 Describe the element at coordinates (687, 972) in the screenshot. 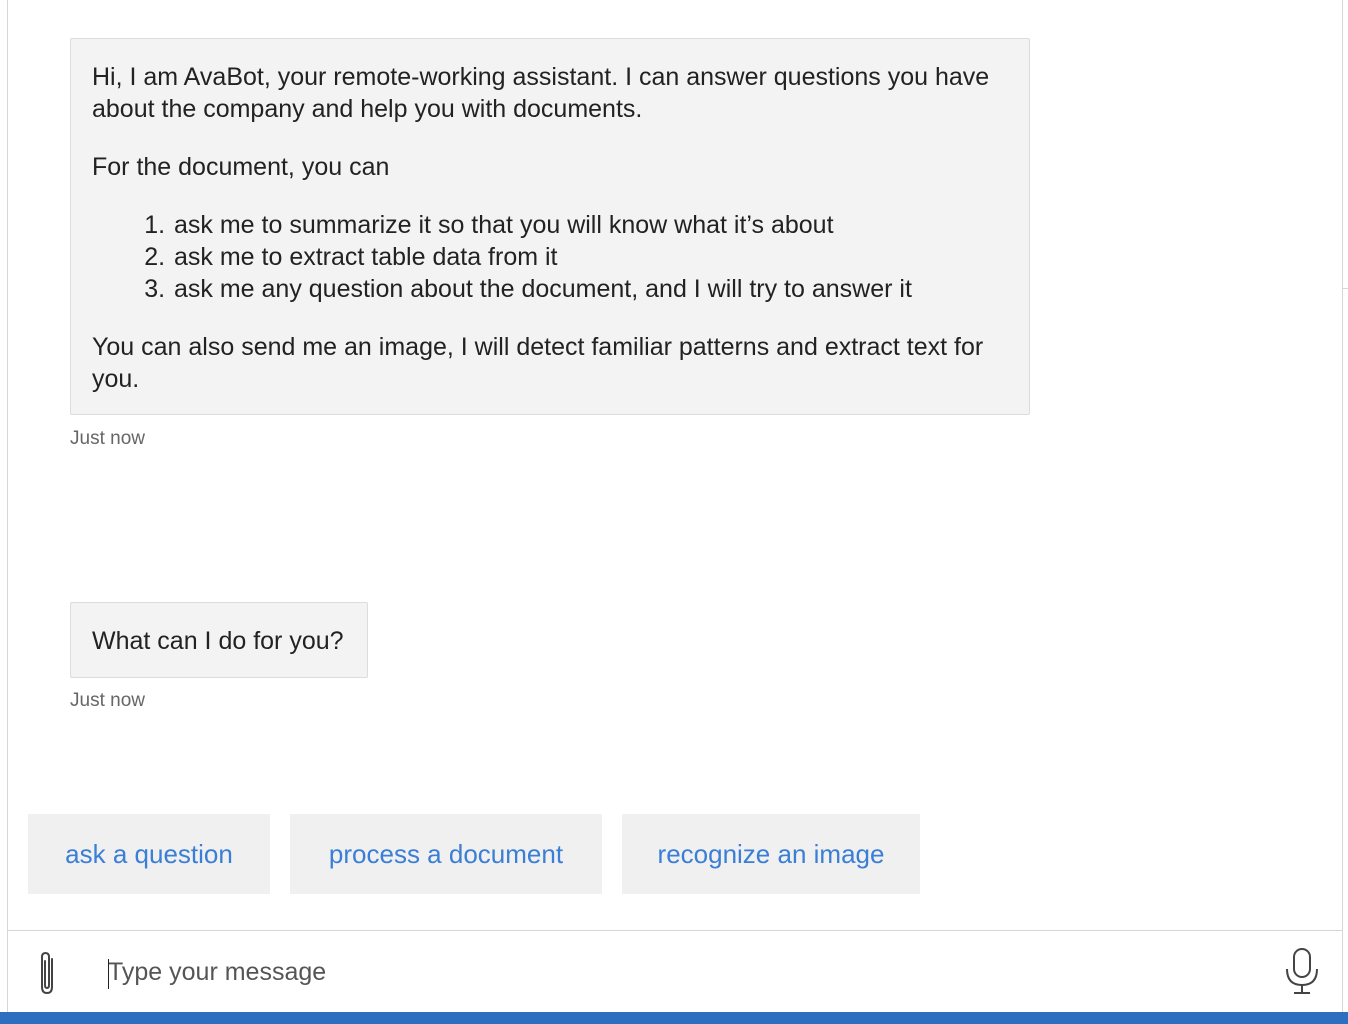

I see `message-input` at that location.